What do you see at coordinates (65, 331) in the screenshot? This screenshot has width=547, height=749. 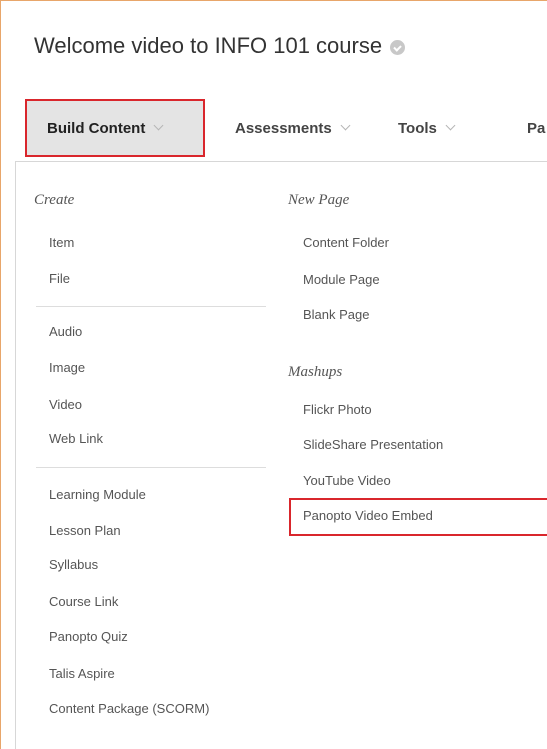 I see `menu-item-audio: Audio` at bounding box center [65, 331].